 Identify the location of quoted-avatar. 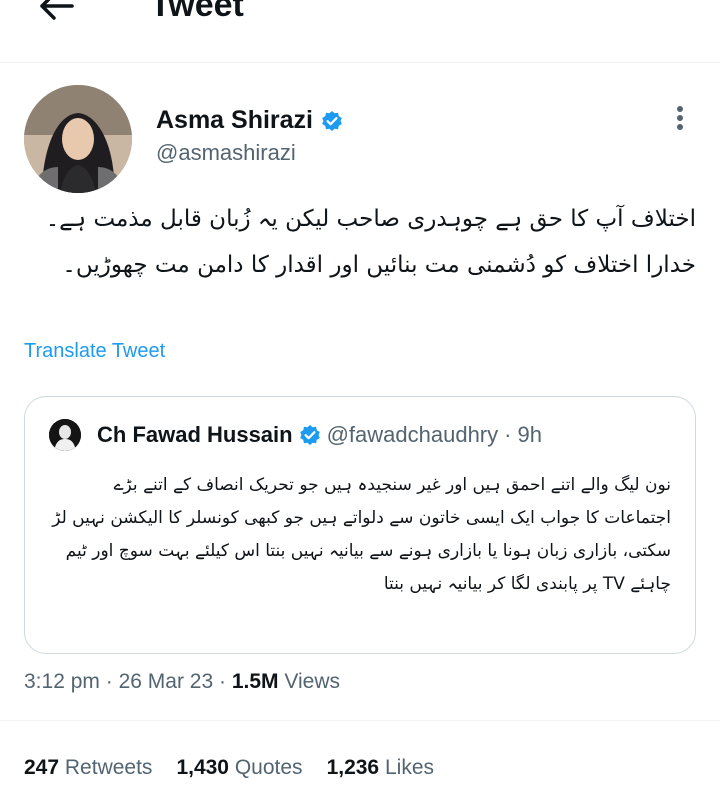
(65, 435).